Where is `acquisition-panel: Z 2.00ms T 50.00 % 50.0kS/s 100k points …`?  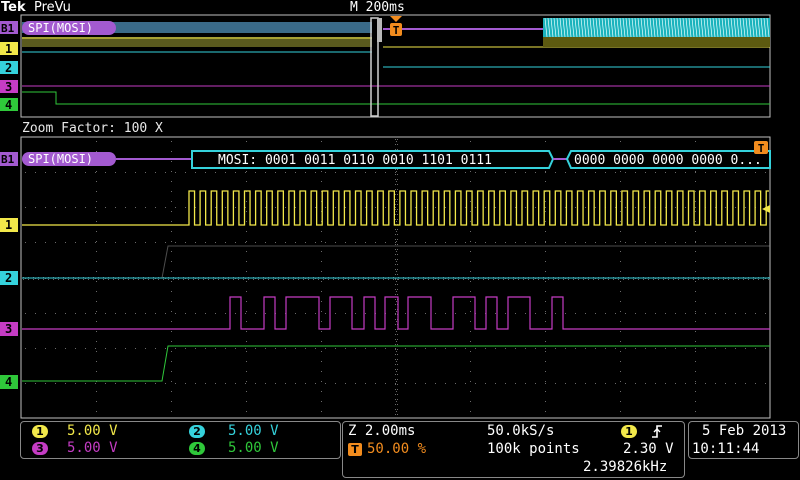
acquisition-panel: Z 2.00ms T 50.00 % 50.0kS/s 100k points … is located at coordinates (513, 449).